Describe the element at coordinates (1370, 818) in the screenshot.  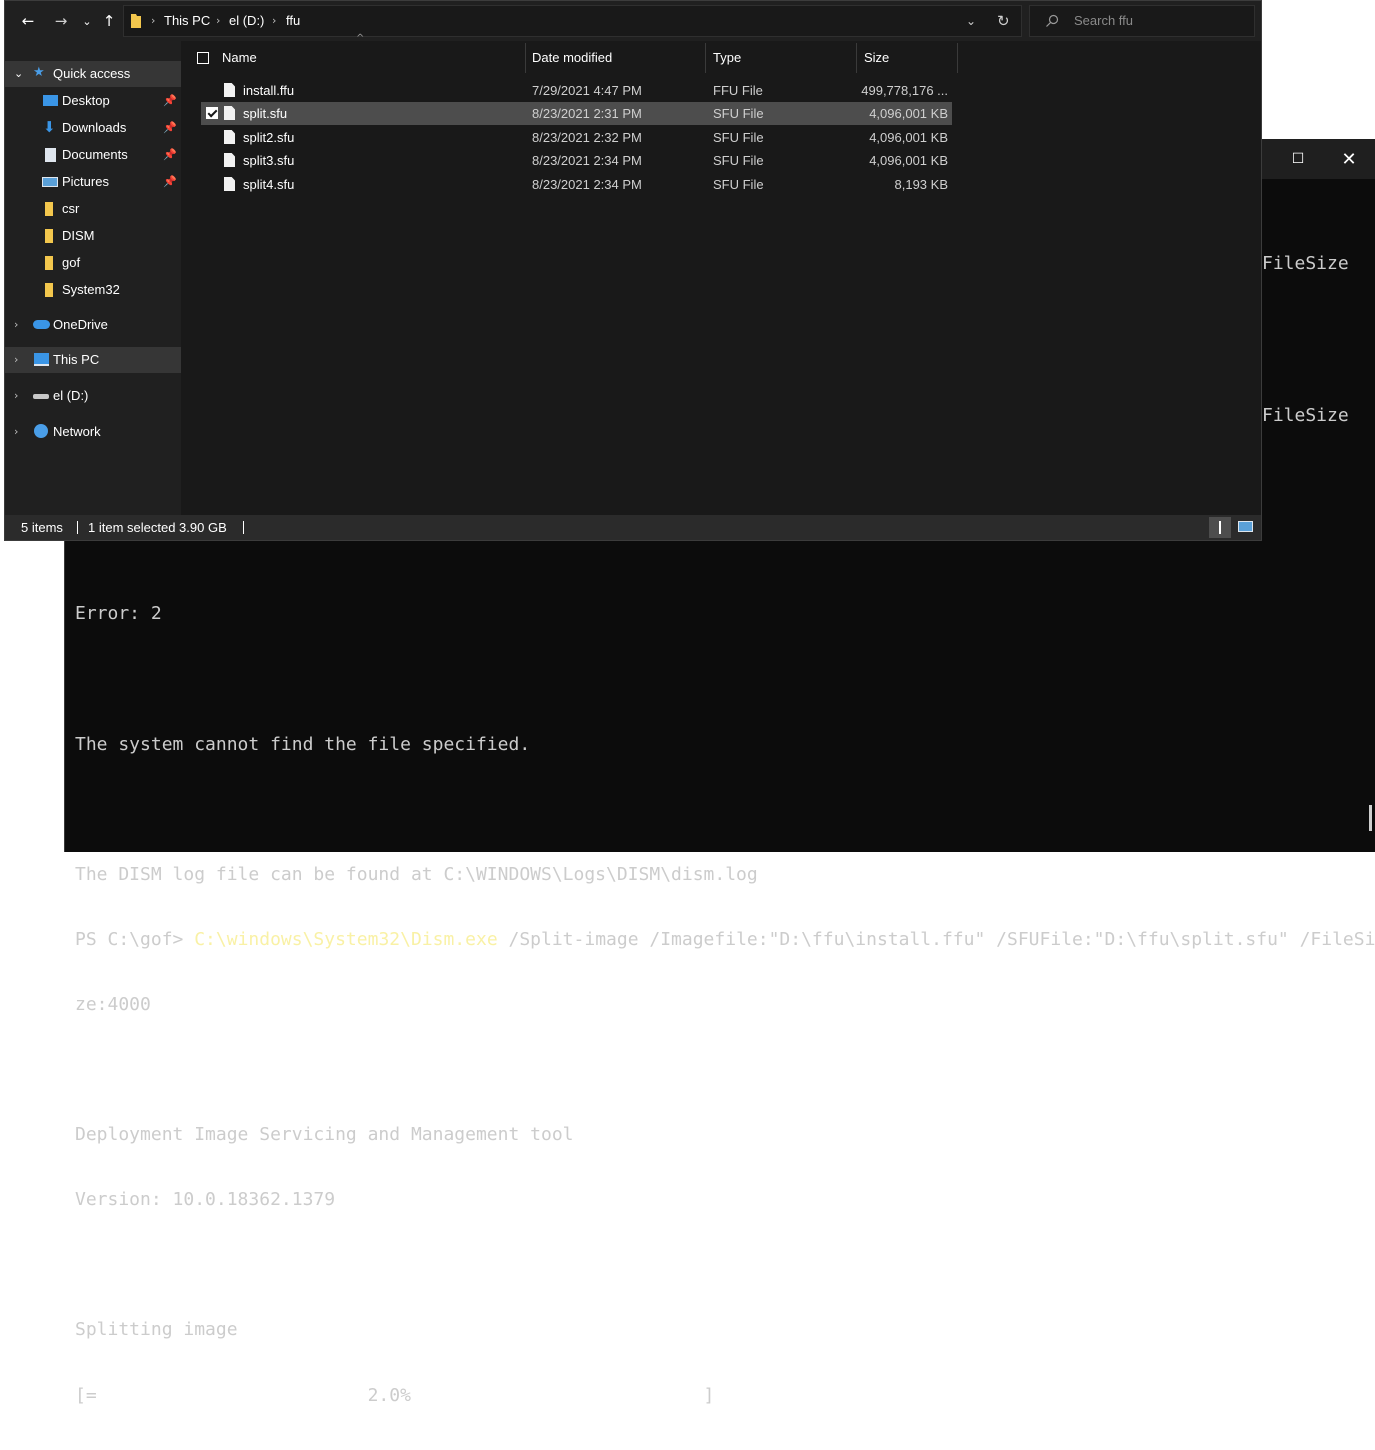
I see `console-scrollbar` at that location.